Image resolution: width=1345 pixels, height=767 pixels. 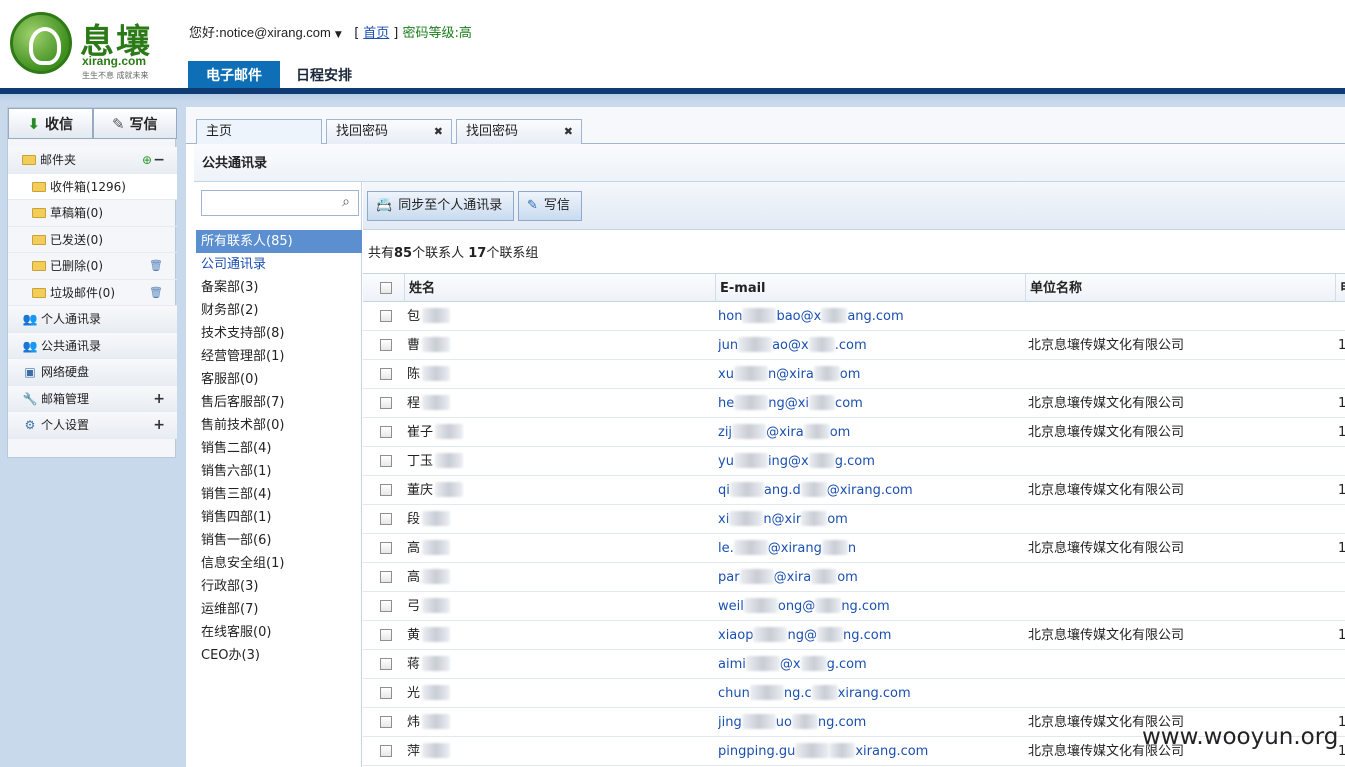 I want to click on table-row: 黄 xiaop ng@ ng.com 北京息壤传媒文化有限公司 1, so click(x=854, y=635).